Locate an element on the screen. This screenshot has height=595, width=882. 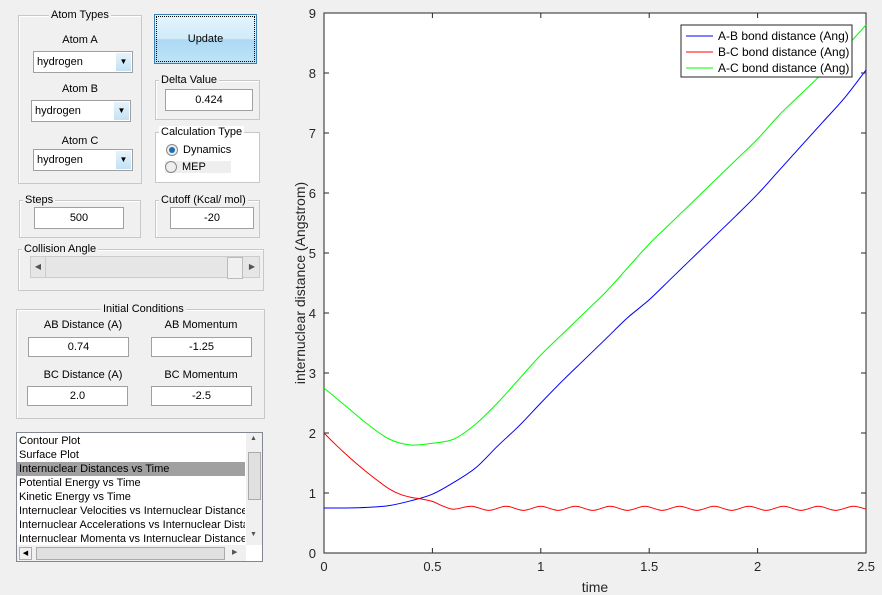
x-tick-label: 0 is located at coordinates (323, 566).